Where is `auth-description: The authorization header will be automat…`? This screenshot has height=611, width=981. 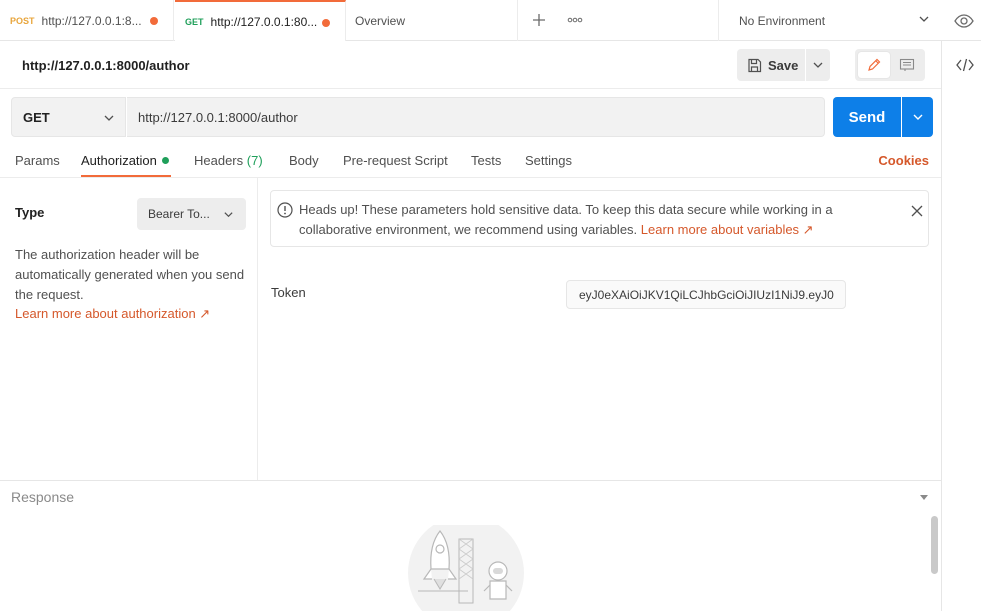
auth-description: The authorization header will be automat… is located at coordinates (130, 274).